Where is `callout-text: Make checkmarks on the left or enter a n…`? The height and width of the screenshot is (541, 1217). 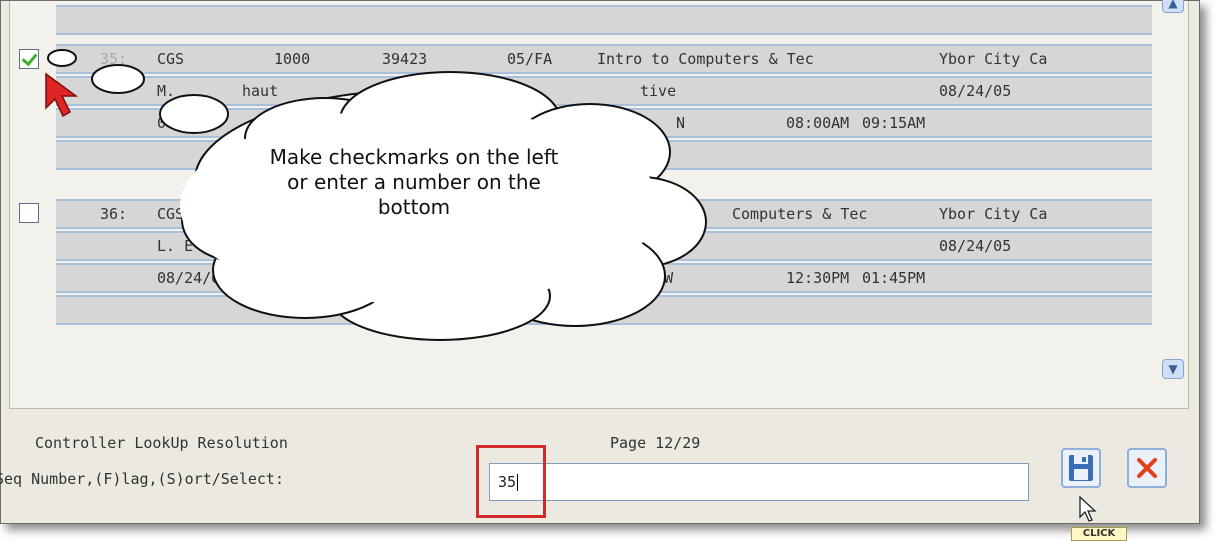 callout-text: Make checkmarks on the left or enter a n… is located at coordinates (414, 182).